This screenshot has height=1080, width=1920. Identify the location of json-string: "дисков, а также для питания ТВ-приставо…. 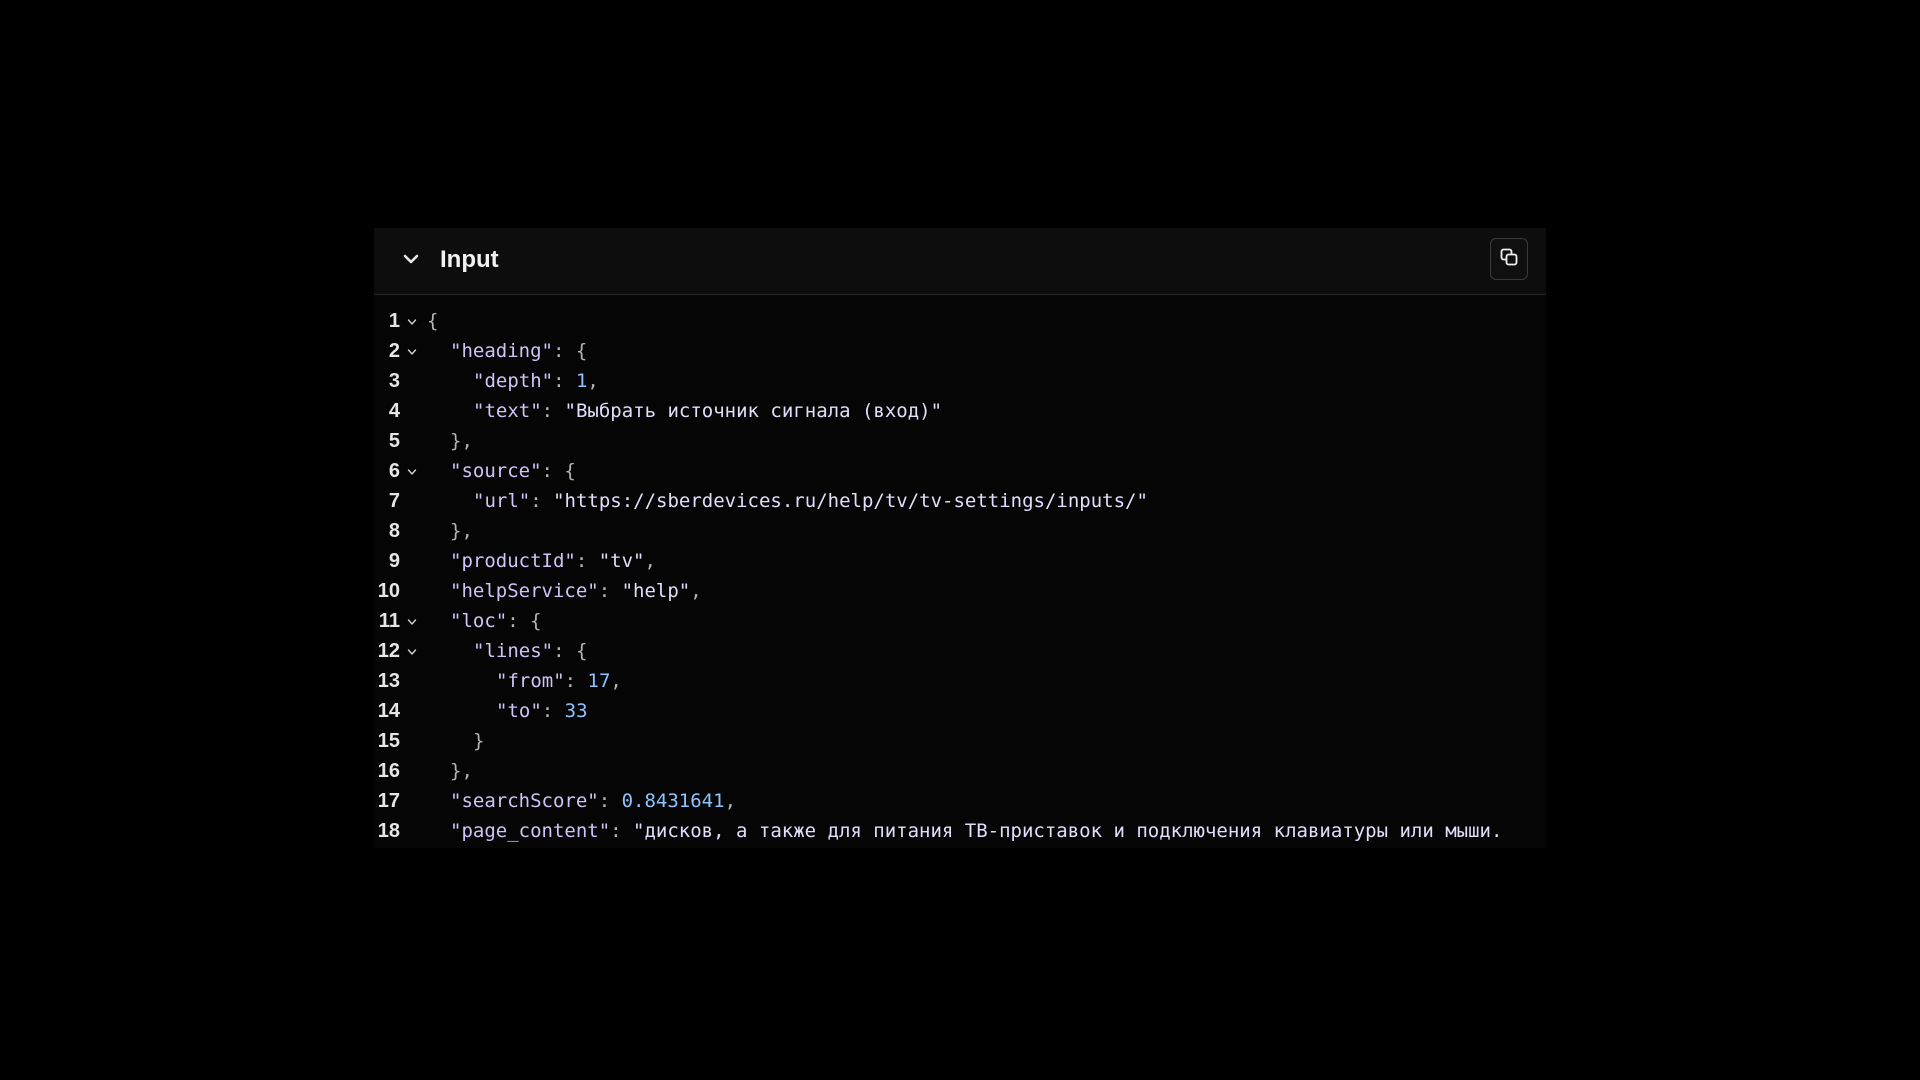
(1068, 831).